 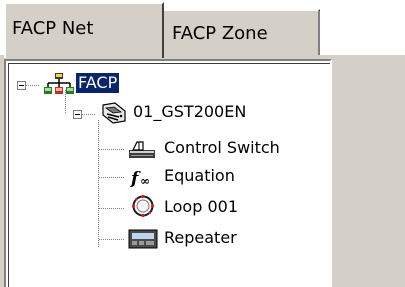 I want to click on tab-facp-zone-label: FACP Zone, so click(x=220, y=33).